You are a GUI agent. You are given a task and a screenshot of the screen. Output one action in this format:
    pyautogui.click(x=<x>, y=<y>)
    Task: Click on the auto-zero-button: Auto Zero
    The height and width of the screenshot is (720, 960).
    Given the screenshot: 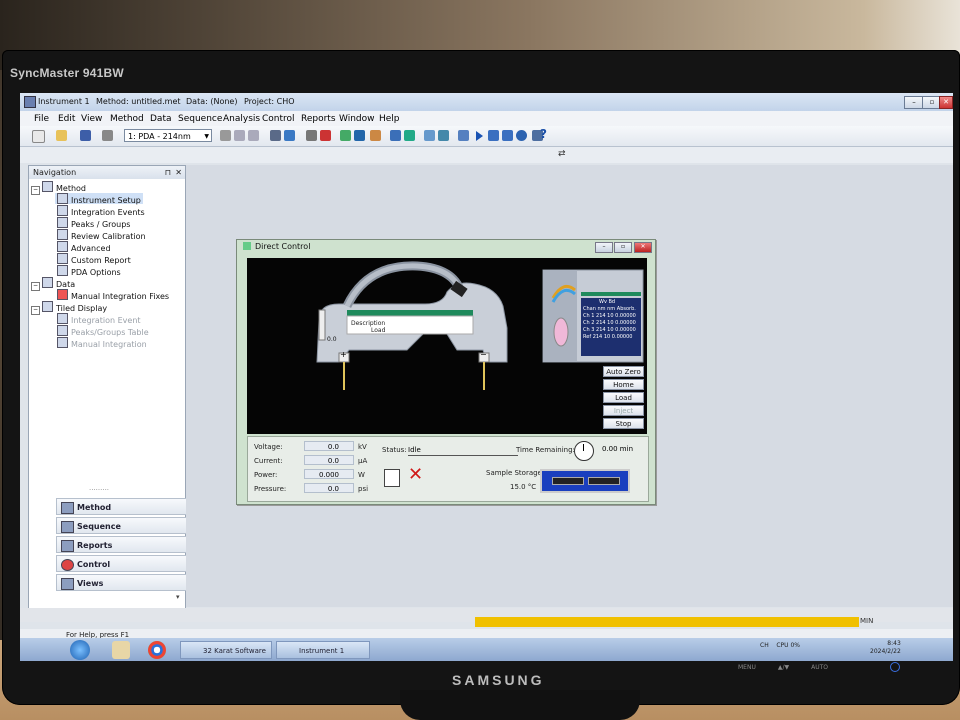 What is the action you would take?
    pyautogui.click(x=623, y=371)
    